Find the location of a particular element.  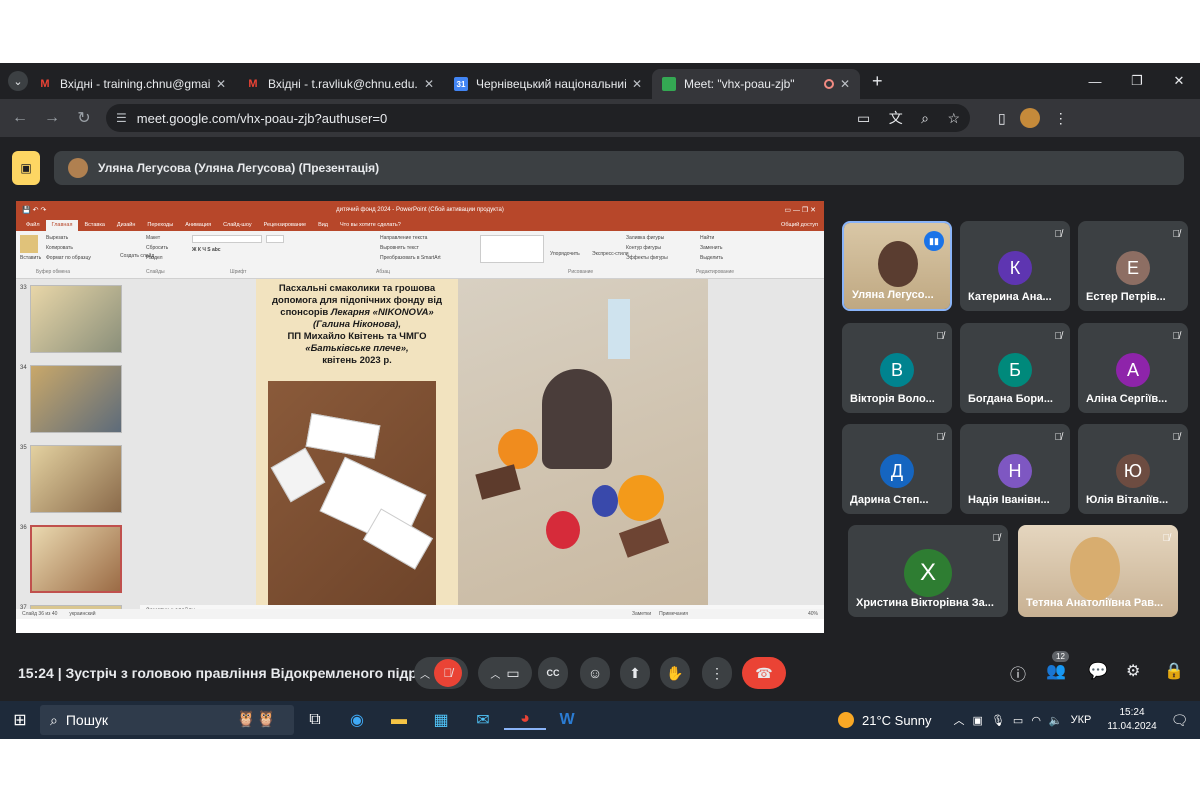

ppt-tab: Вставка is located at coordinates (94, 225).